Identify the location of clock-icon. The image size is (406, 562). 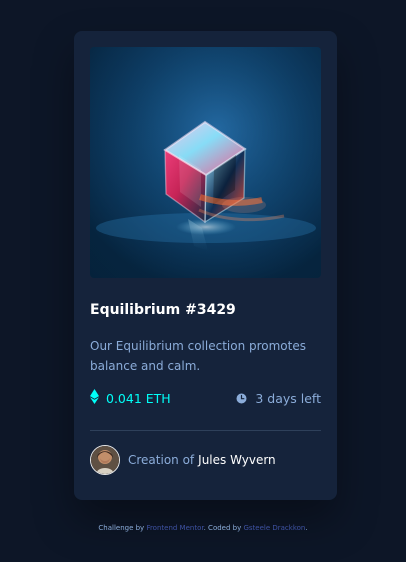
(241, 398).